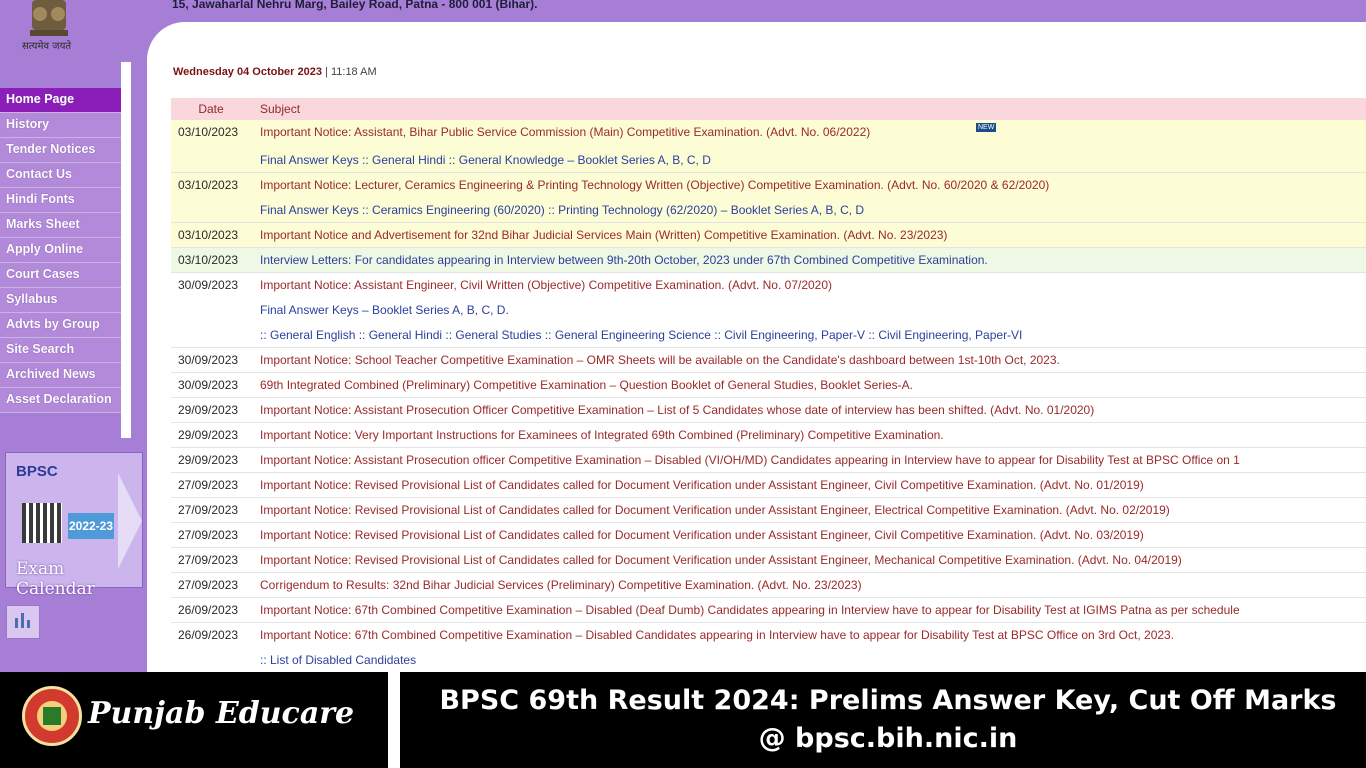 The image size is (1366, 768). Describe the element at coordinates (60, 300) in the screenshot. I see `sidebar-item-syllabus: Syllabus` at that location.